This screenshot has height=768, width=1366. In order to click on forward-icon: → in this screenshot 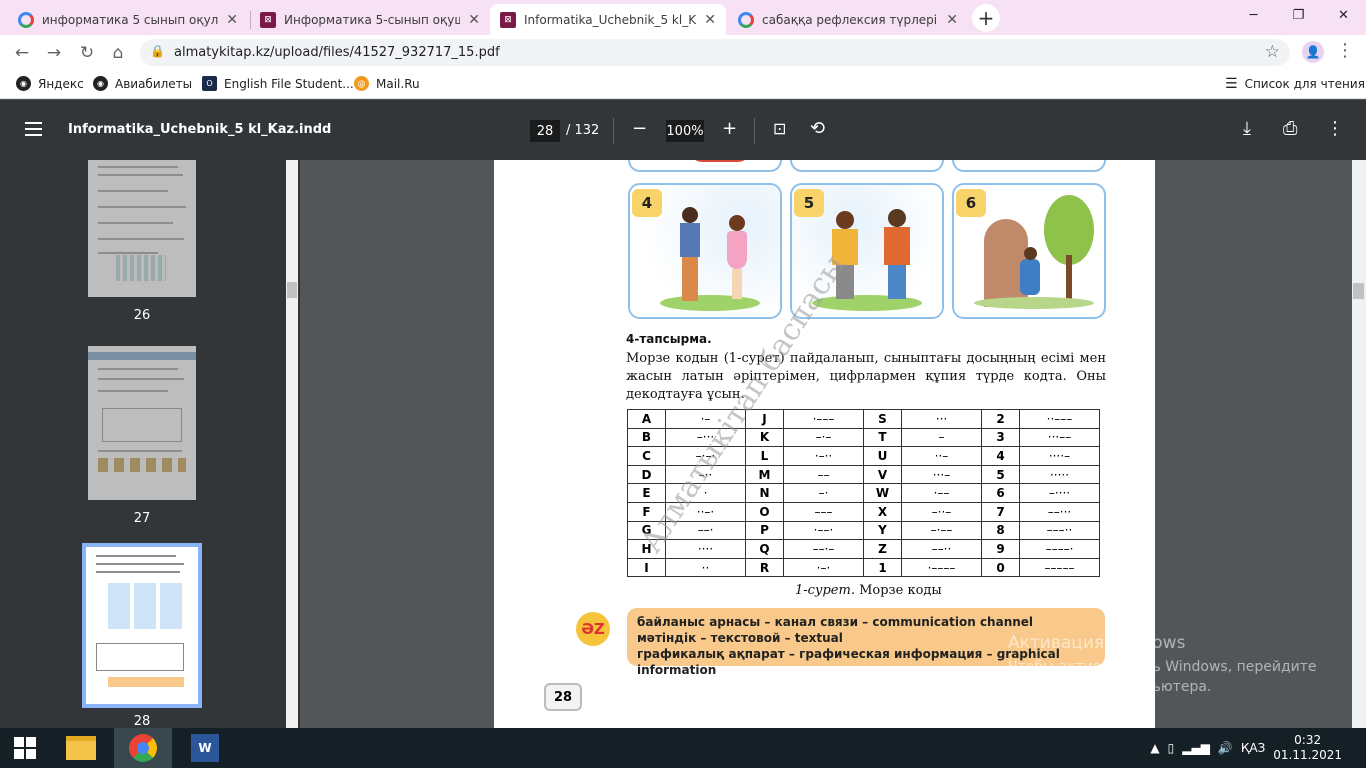, I will do `click(54, 53)`.